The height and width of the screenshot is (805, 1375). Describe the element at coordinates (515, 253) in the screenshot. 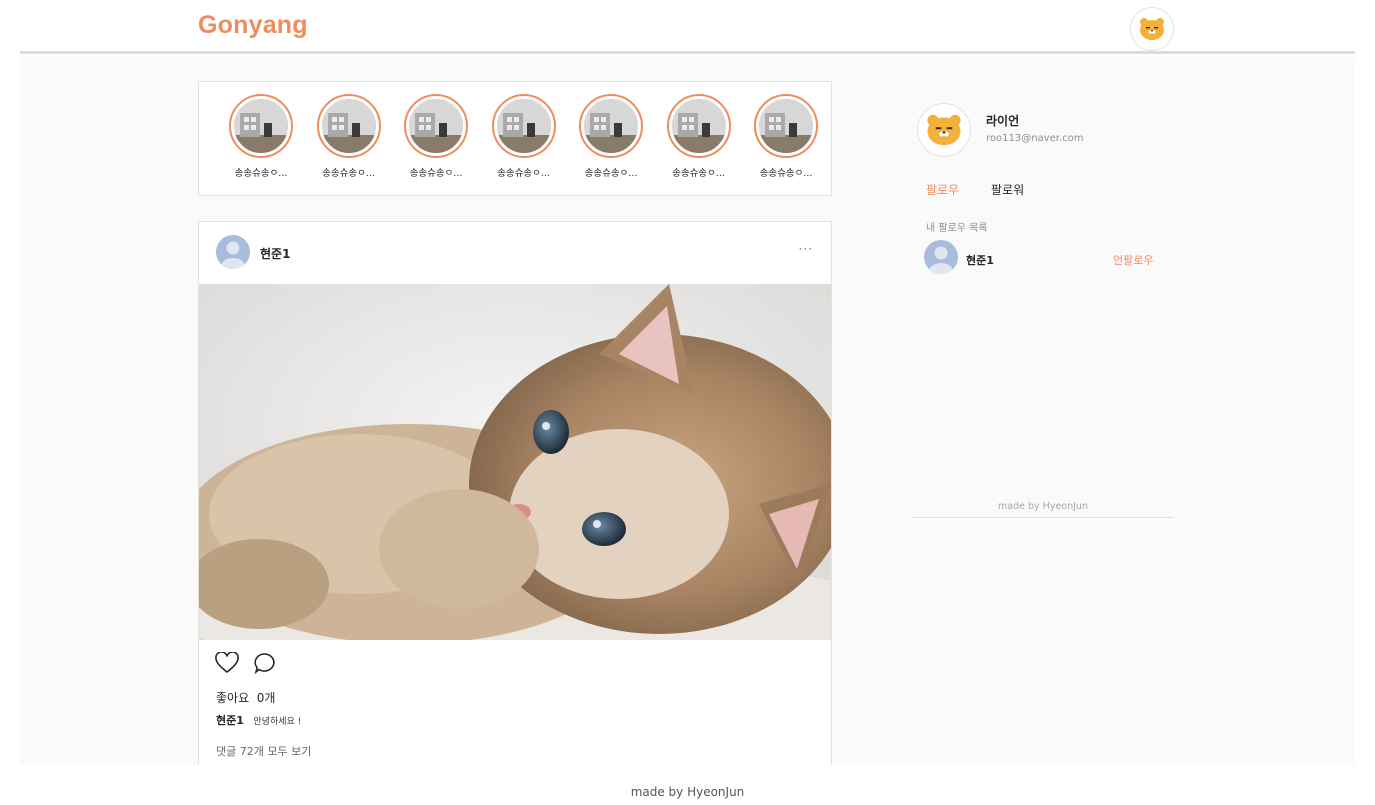

I see `post-header: 현준1 ···` at that location.